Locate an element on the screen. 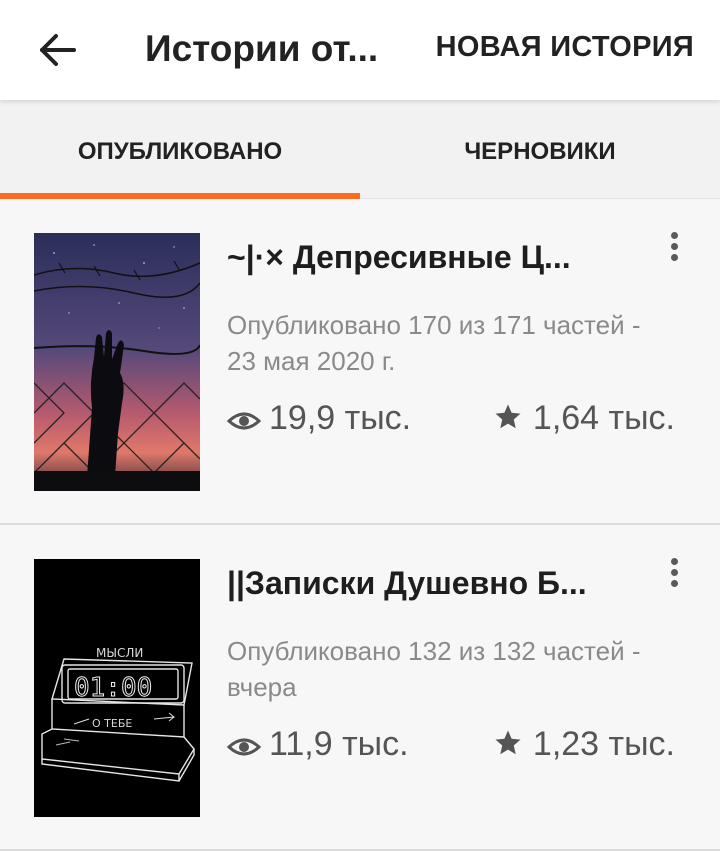  cover-text-bottom: О ТЕБЕ is located at coordinates (112, 723).